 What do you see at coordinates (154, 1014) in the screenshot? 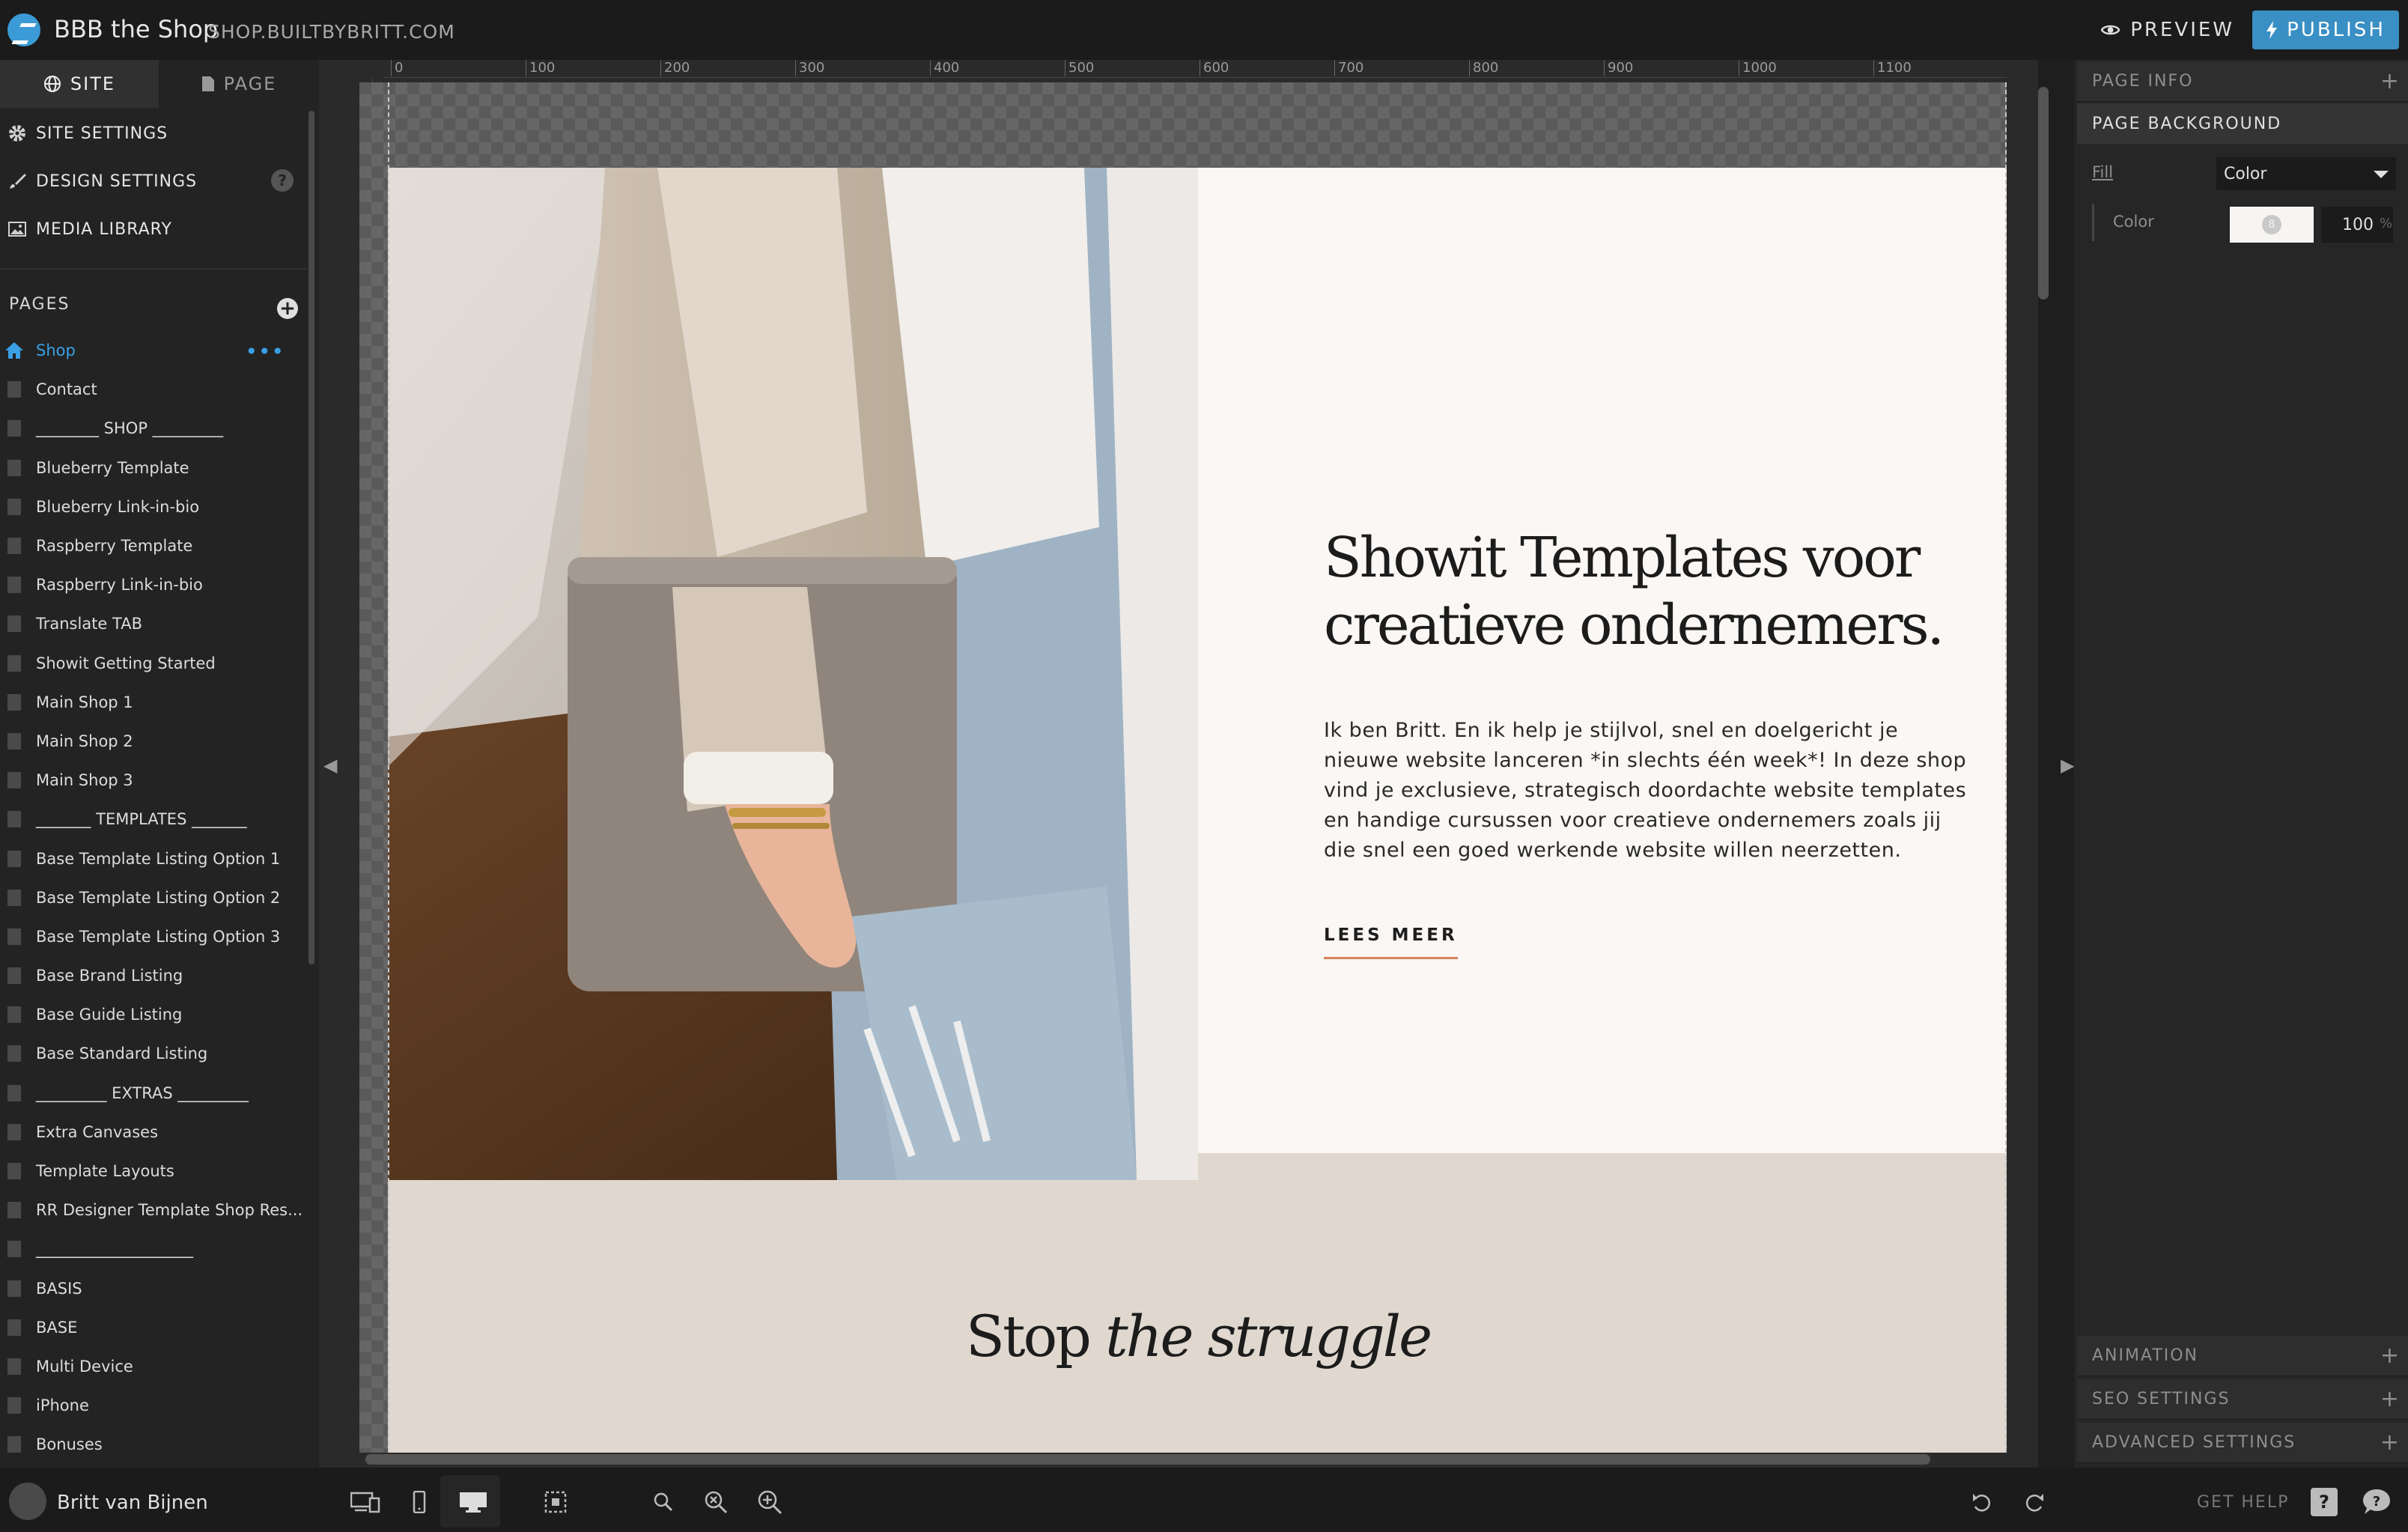
I see `page-item: Base Guide Listing` at bounding box center [154, 1014].